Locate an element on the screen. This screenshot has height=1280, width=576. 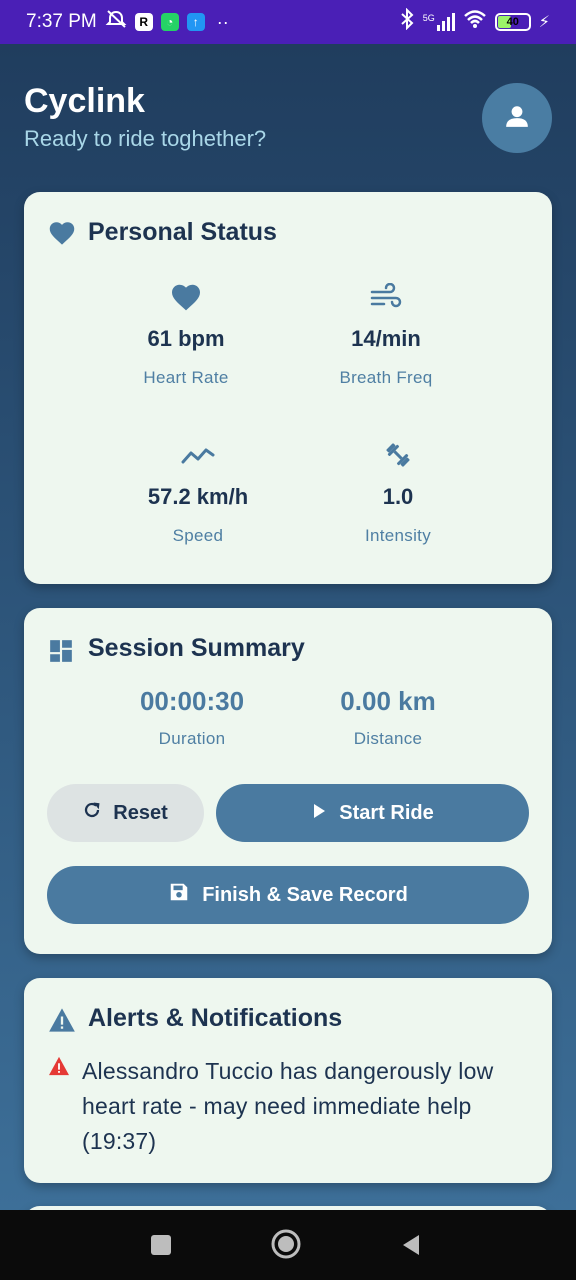
battery-icon: 40 is located at coordinates (512, 22).